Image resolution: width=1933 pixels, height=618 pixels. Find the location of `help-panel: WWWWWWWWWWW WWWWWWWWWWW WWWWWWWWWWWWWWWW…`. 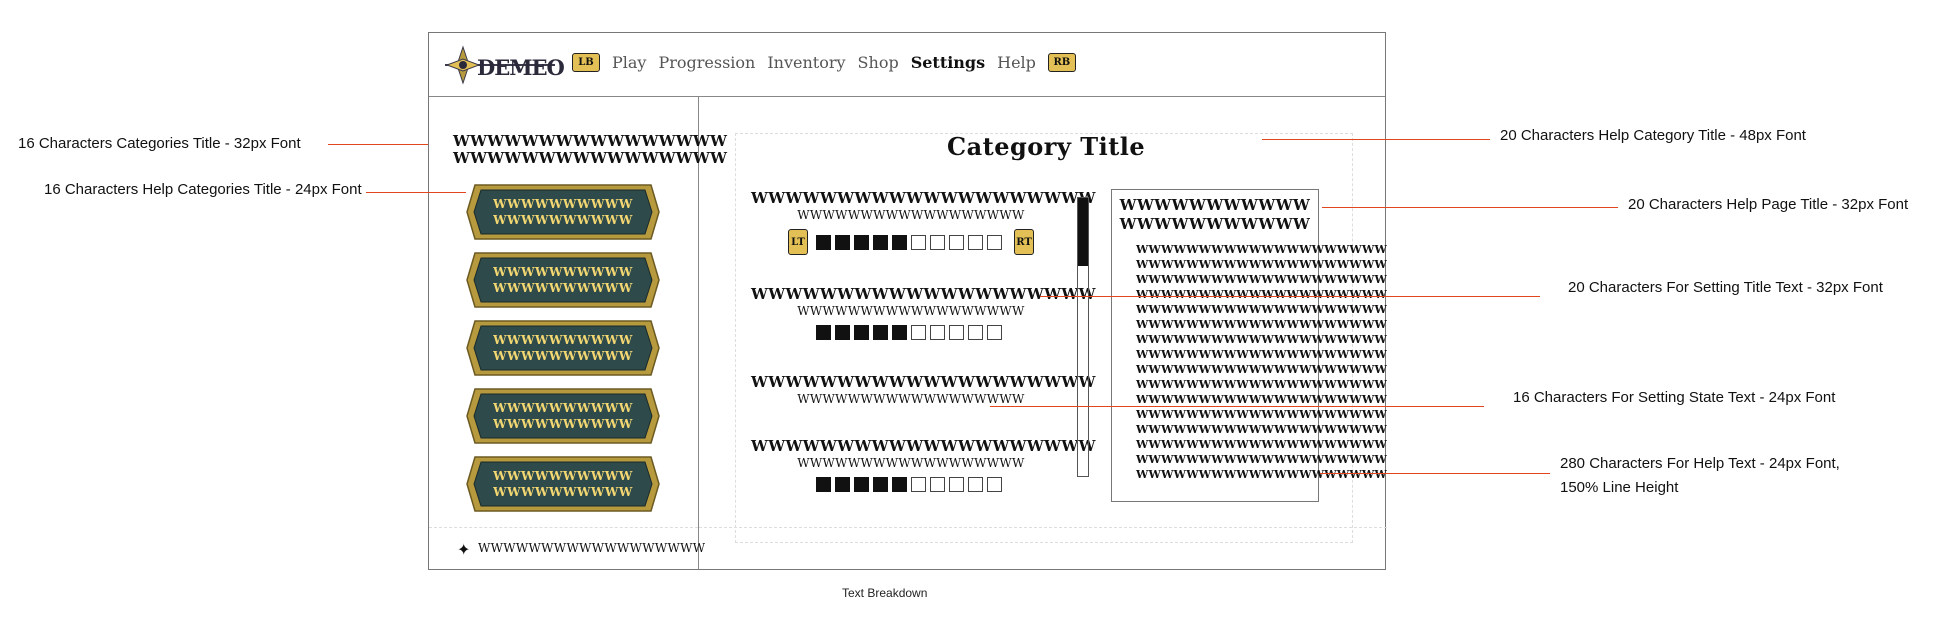

help-panel: WWWWWWWWWWW WWWWWWWWWWW WWWWWWWWWWWWWWWW… is located at coordinates (1249, 345).